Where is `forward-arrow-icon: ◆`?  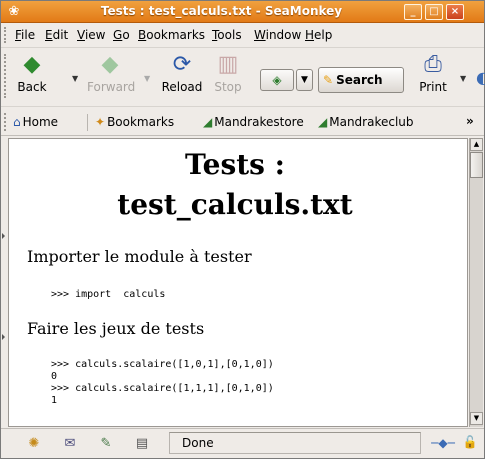
forward-arrow-icon: ◆ is located at coordinates (110, 64).